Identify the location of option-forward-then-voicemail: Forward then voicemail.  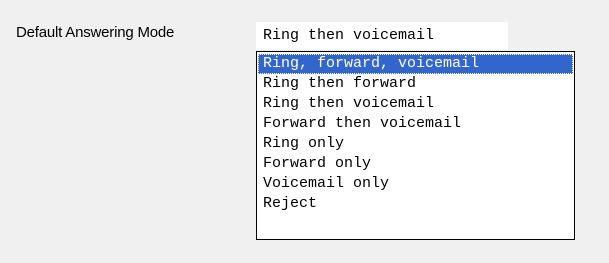
(415, 124).